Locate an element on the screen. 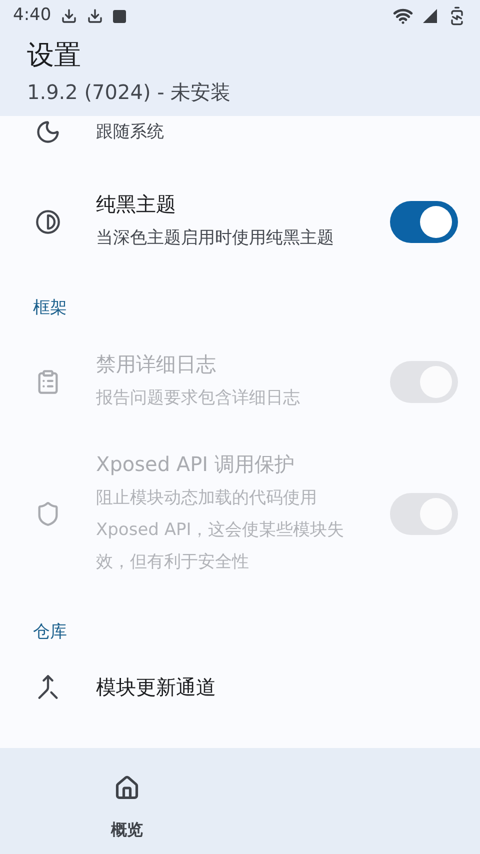 The image size is (480, 854). setting-description: 报告问题要求包含详细日志 is located at coordinates (198, 398).